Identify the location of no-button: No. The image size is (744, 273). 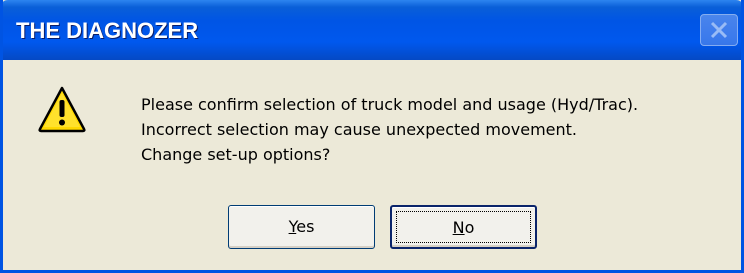
(463, 227).